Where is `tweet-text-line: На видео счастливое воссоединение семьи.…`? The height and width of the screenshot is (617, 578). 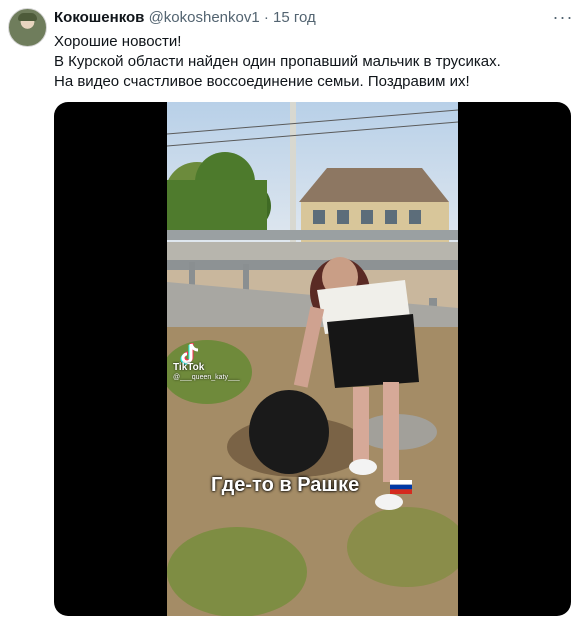 tweet-text-line: На видео счастливое воссоединение семьи.… is located at coordinates (262, 81).